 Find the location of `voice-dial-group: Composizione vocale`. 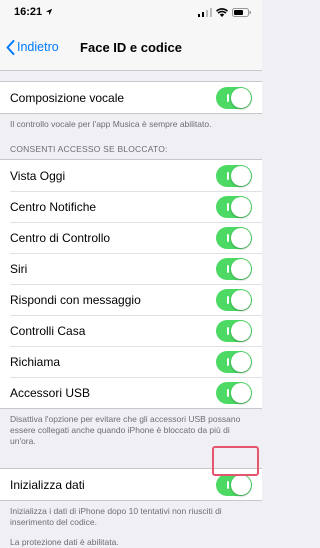

voice-dial-group: Composizione vocale is located at coordinates (131, 97).